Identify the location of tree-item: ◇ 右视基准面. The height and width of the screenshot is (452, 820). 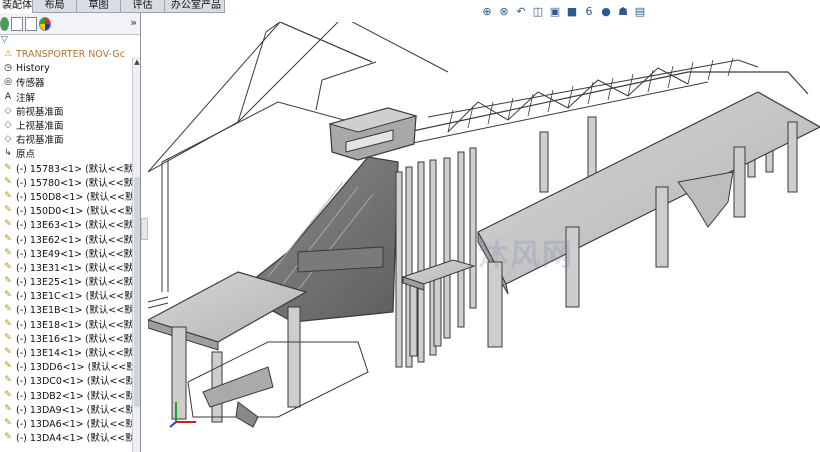
(70, 139).